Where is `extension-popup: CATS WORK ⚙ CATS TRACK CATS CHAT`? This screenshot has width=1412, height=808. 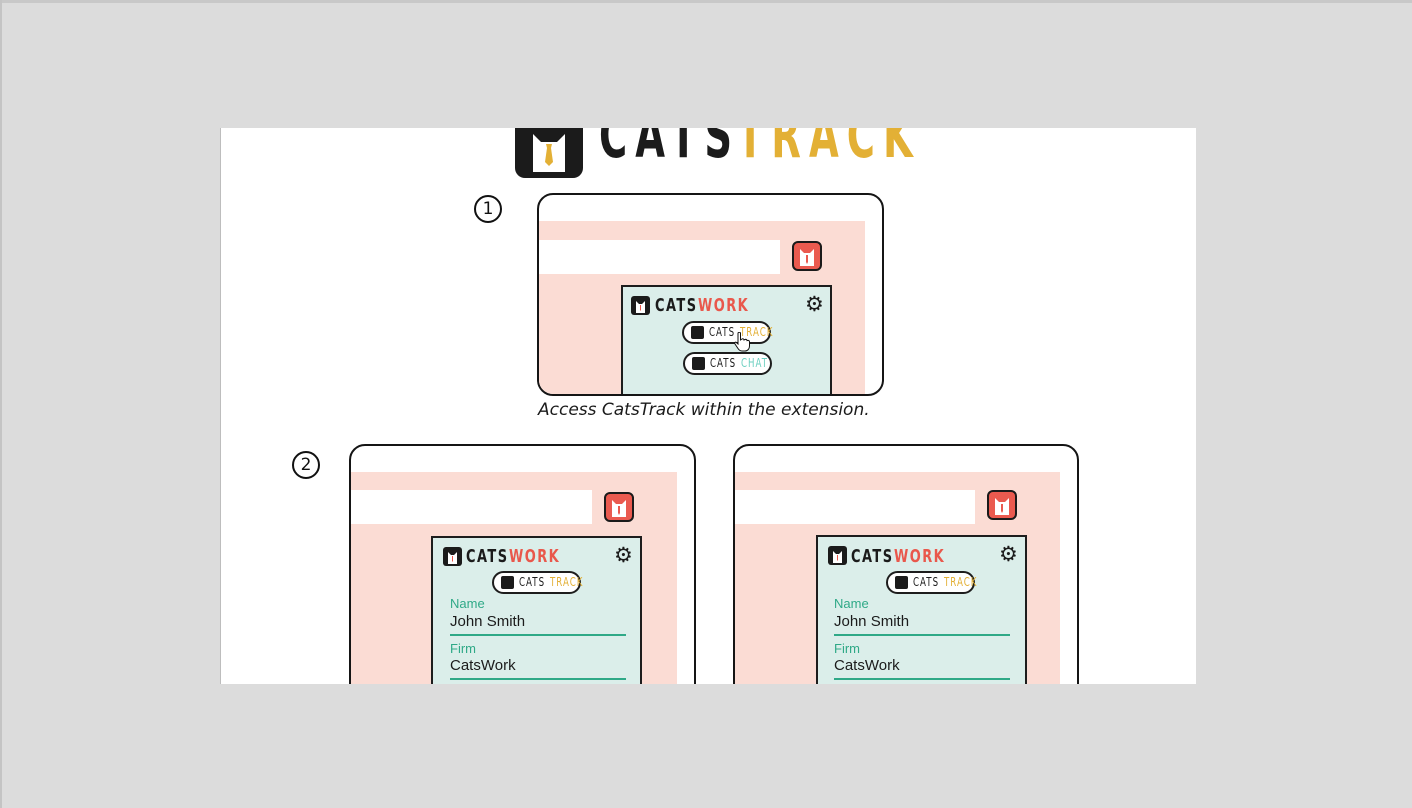 extension-popup: CATS WORK ⚙ CATS TRACK CATS CHAT is located at coordinates (726, 339).